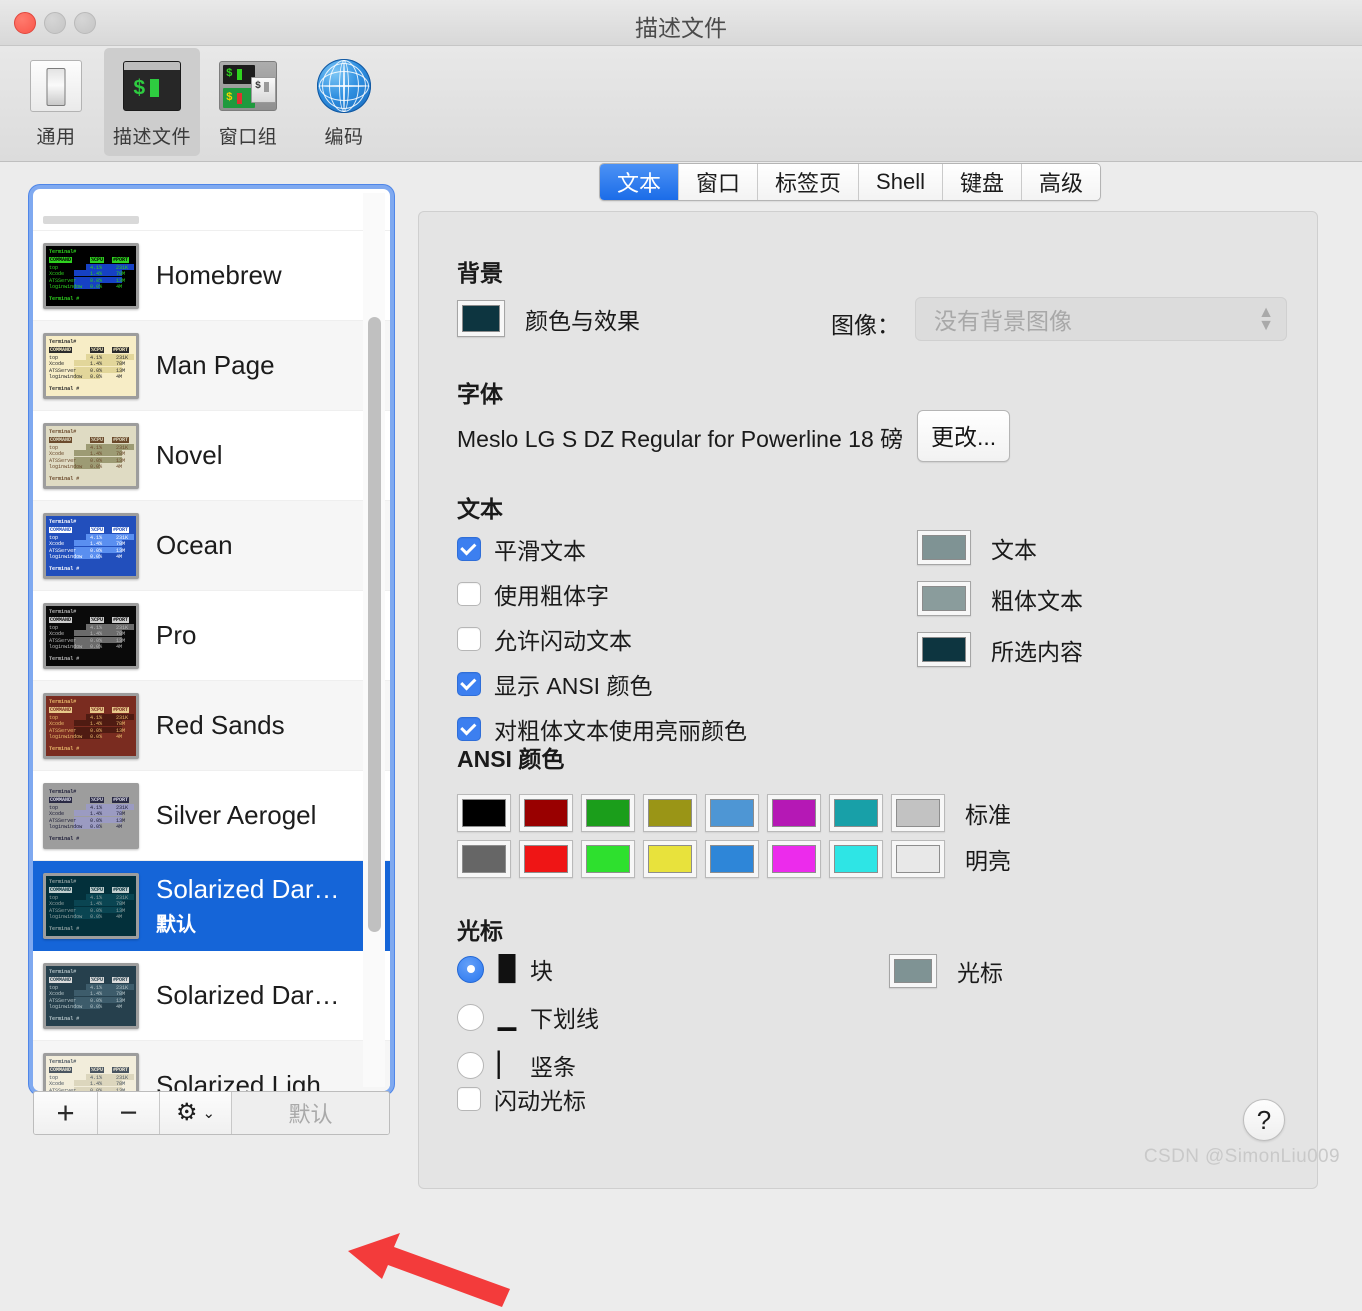  I want to click on cursor-option-row: ▁ 下划线, so click(528, 1017).